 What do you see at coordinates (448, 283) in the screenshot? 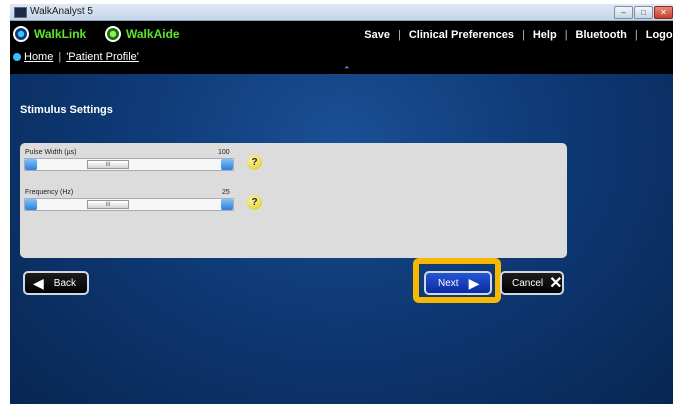
I see `next-label: Next` at bounding box center [448, 283].